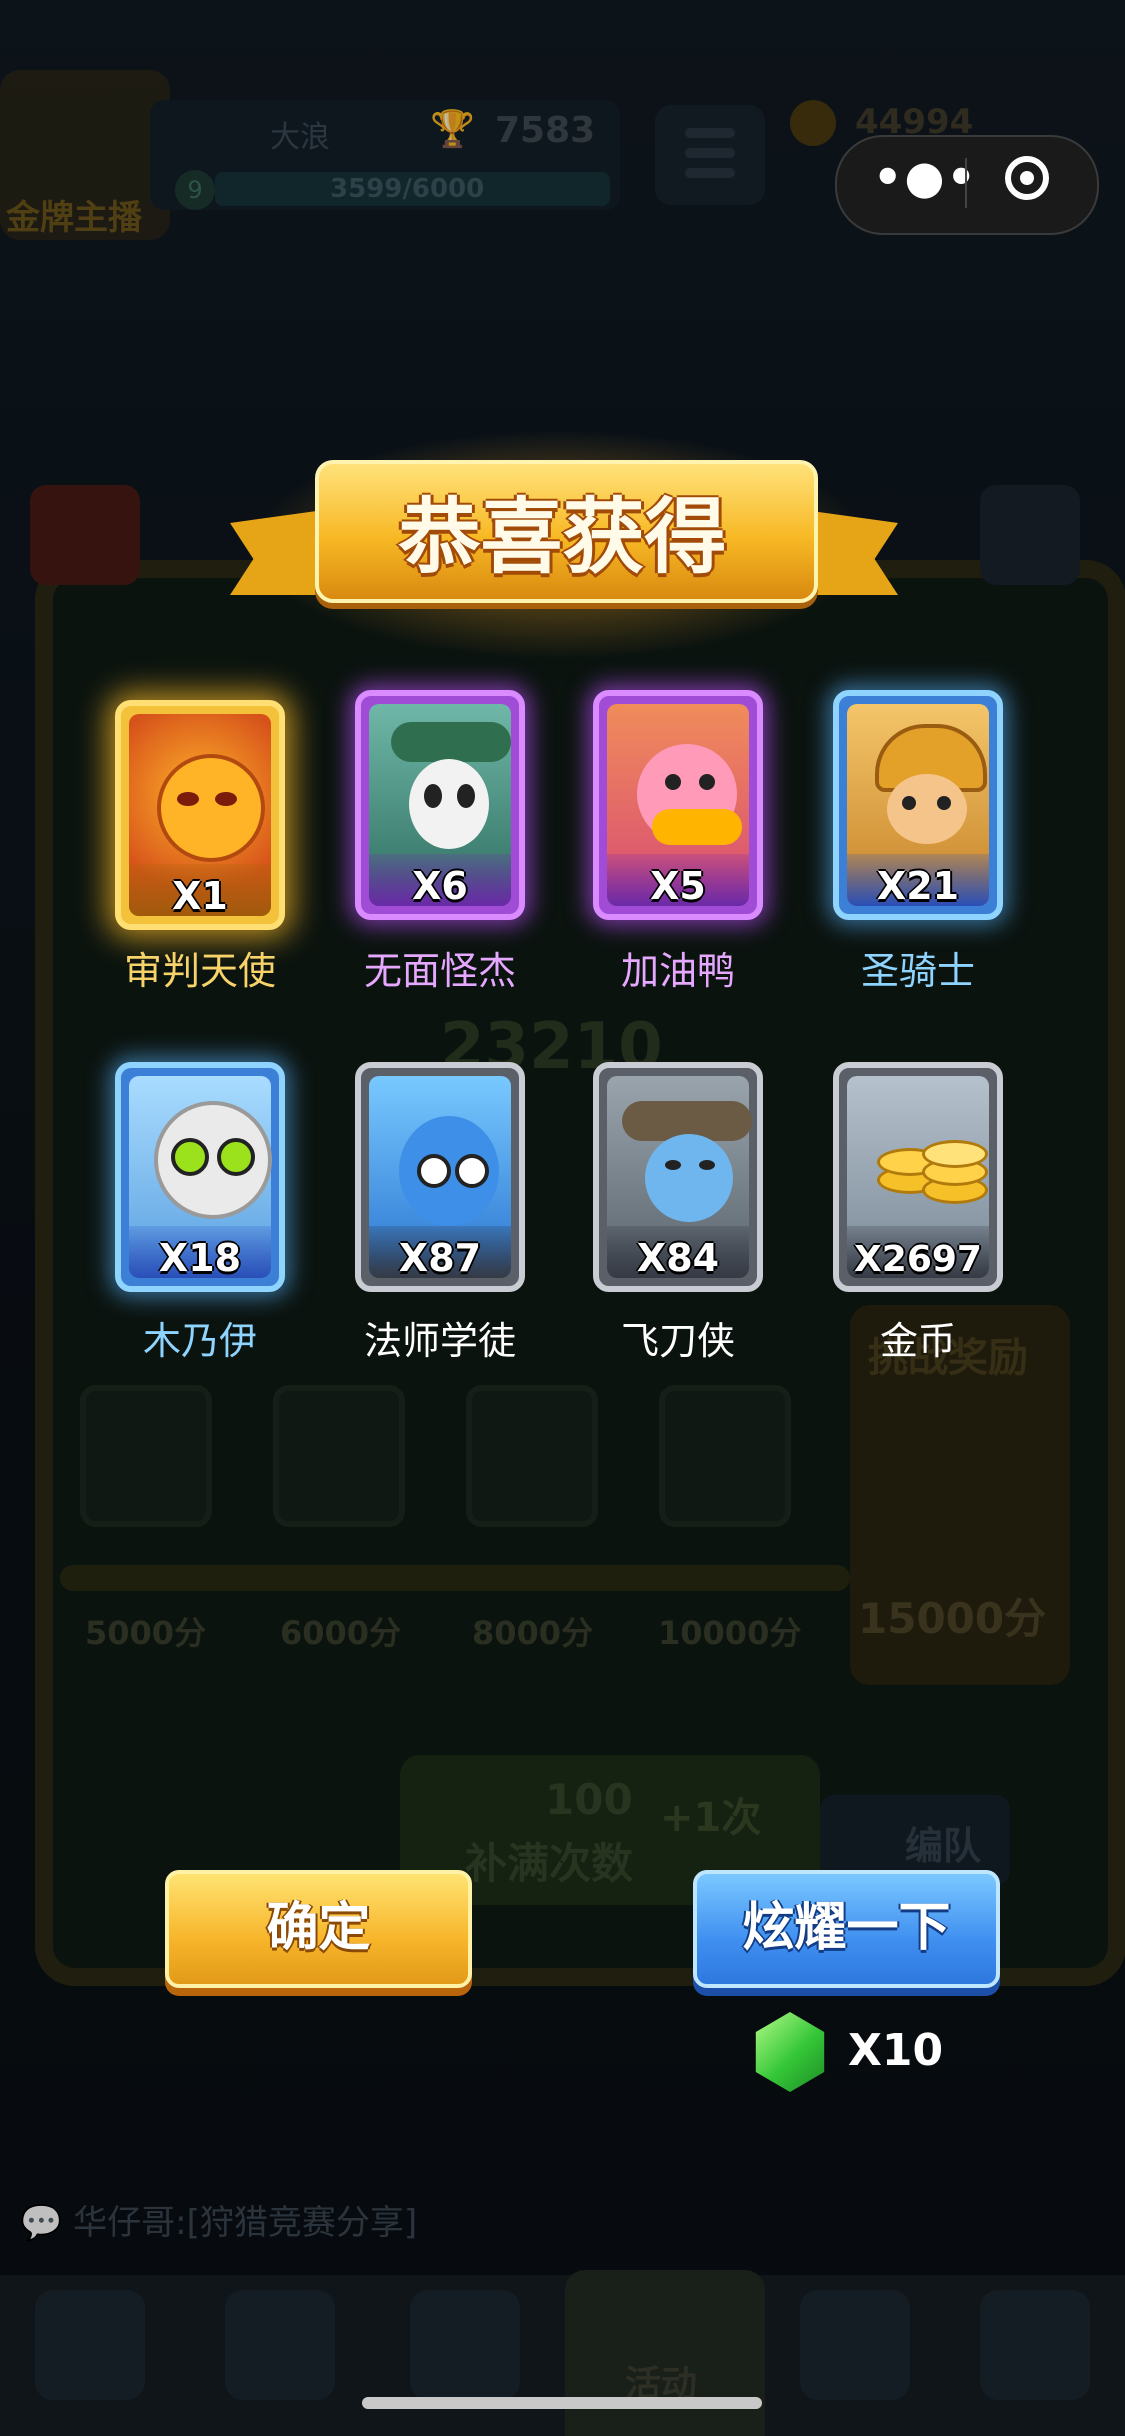 This screenshot has height=2436, width=1125. Describe the element at coordinates (966, 183) in the screenshot. I see `capsule-divider` at that location.